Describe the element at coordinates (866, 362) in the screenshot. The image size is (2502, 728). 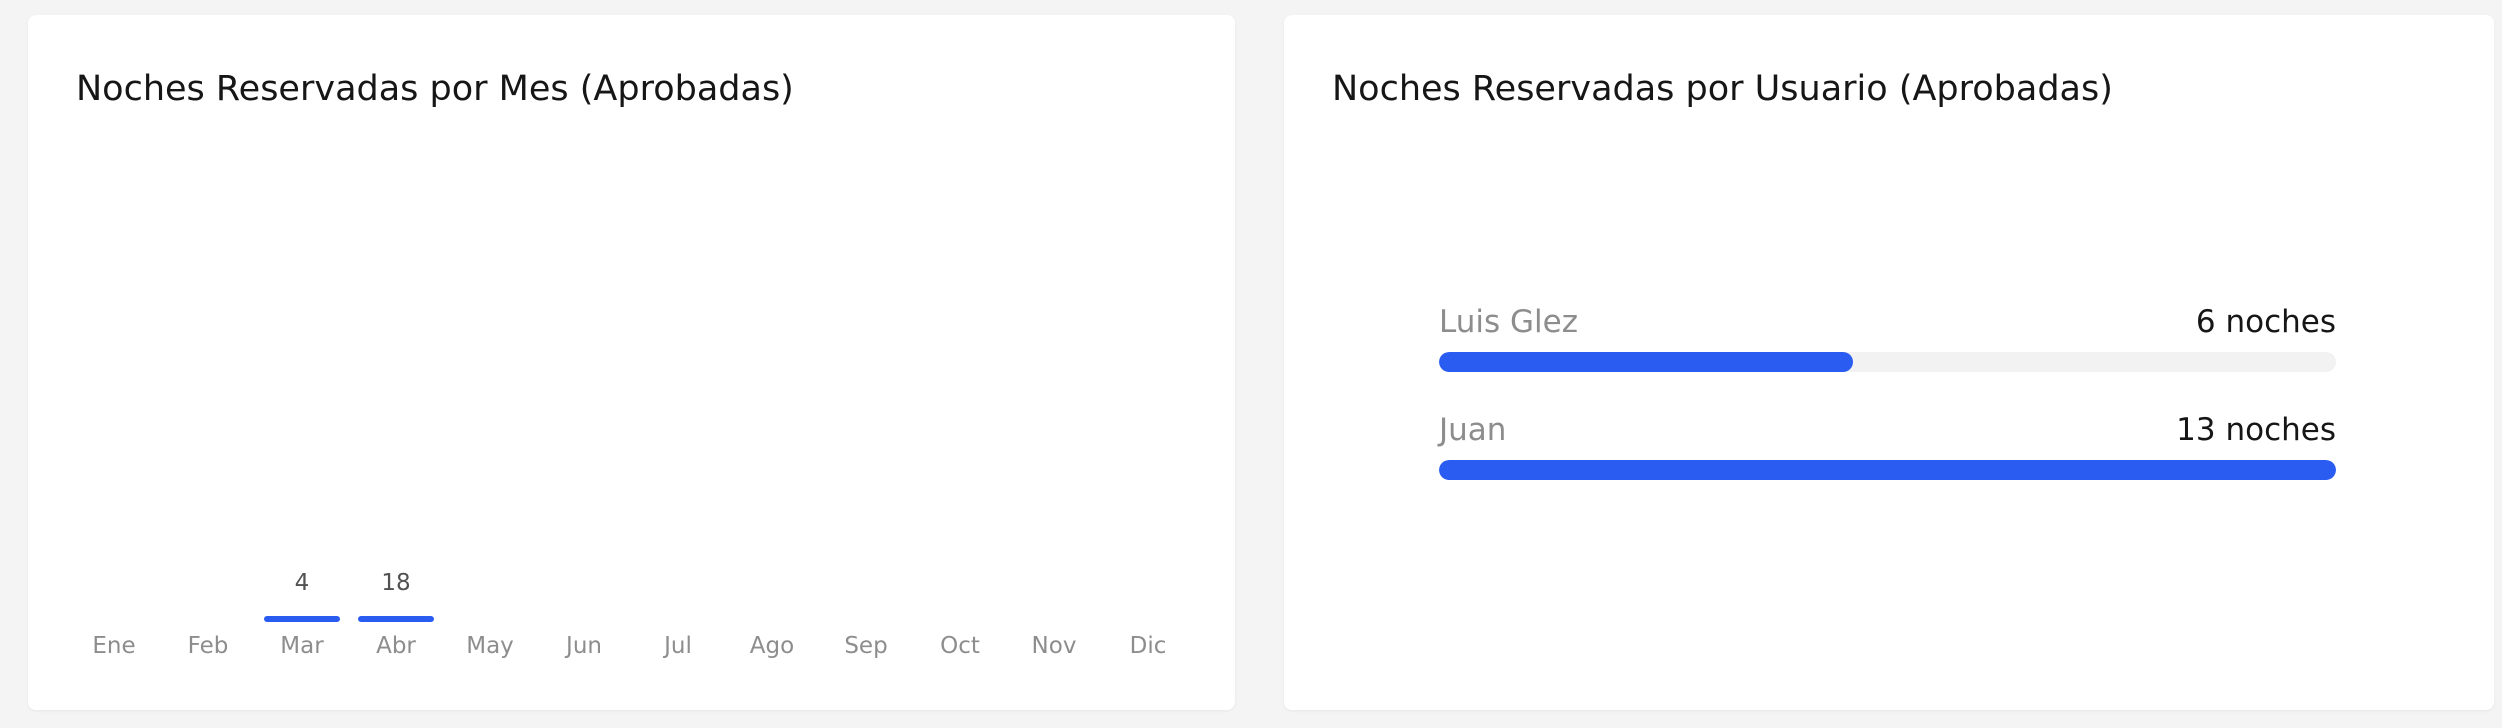
I see `month-column: Sep` at that location.